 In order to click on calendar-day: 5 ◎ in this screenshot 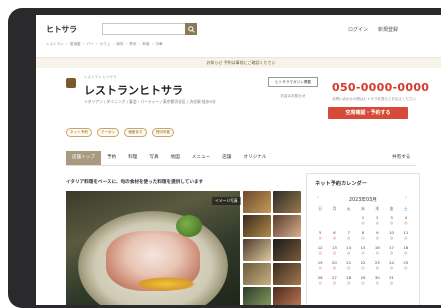, I will do `click(320, 236)`.